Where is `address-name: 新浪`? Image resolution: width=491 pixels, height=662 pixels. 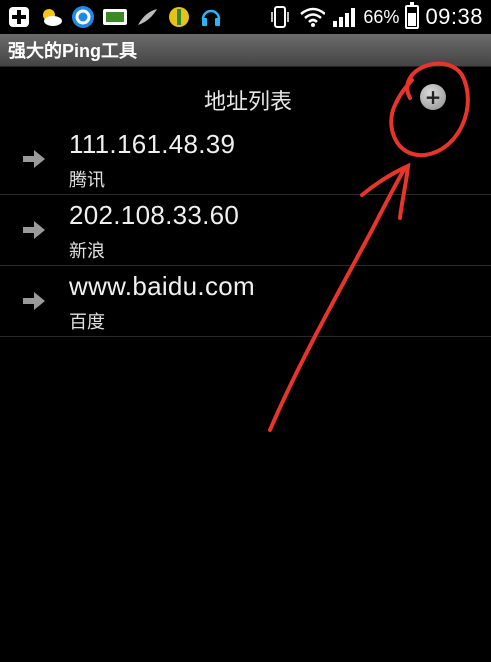 address-name: 新浪 is located at coordinates (87, 251).